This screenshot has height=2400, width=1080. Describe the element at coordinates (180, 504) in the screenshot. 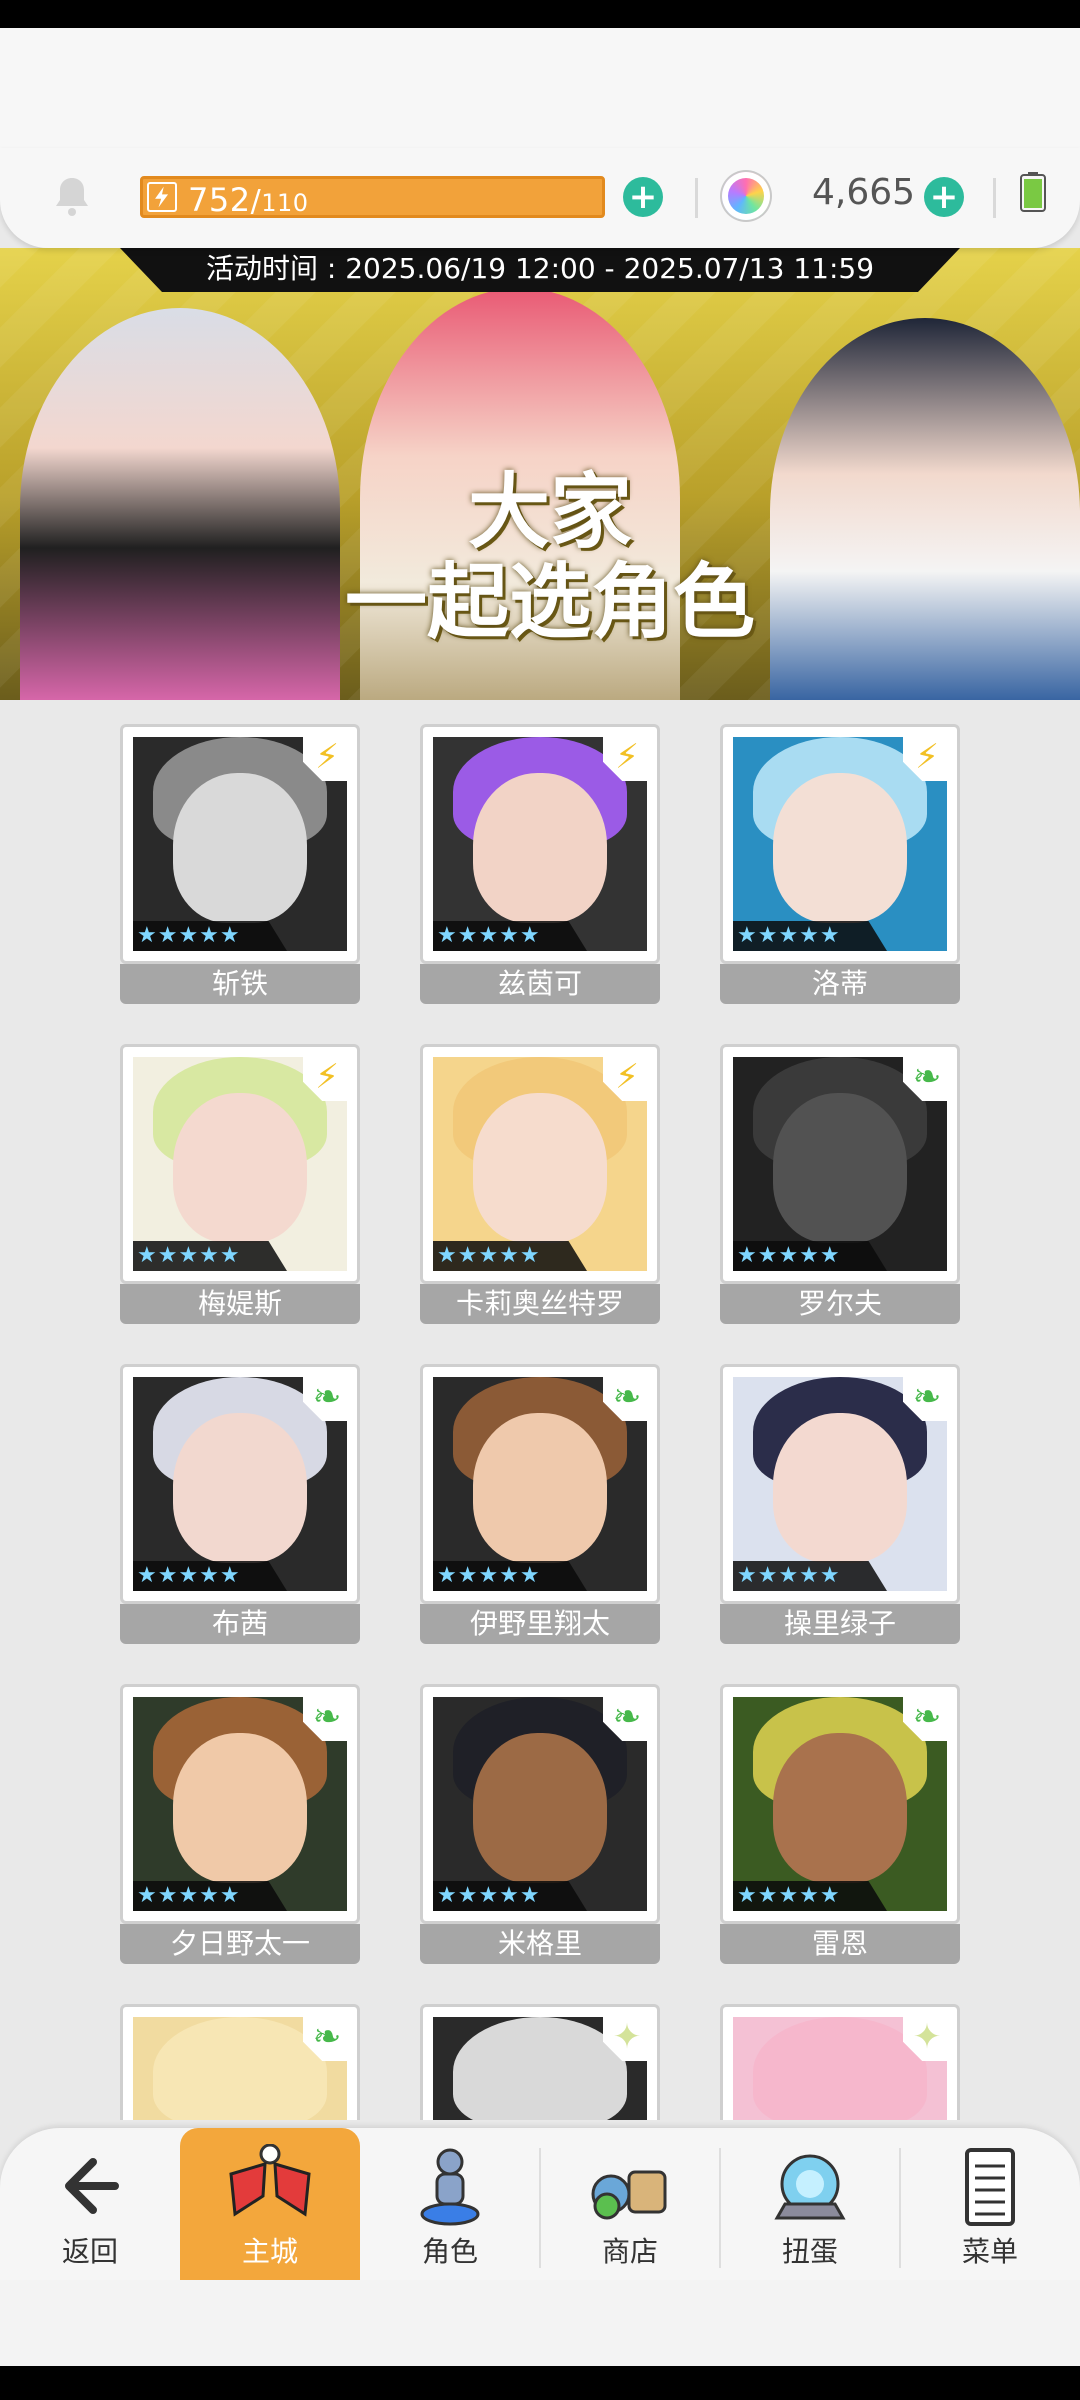

I see `banner-character-left` at that location.